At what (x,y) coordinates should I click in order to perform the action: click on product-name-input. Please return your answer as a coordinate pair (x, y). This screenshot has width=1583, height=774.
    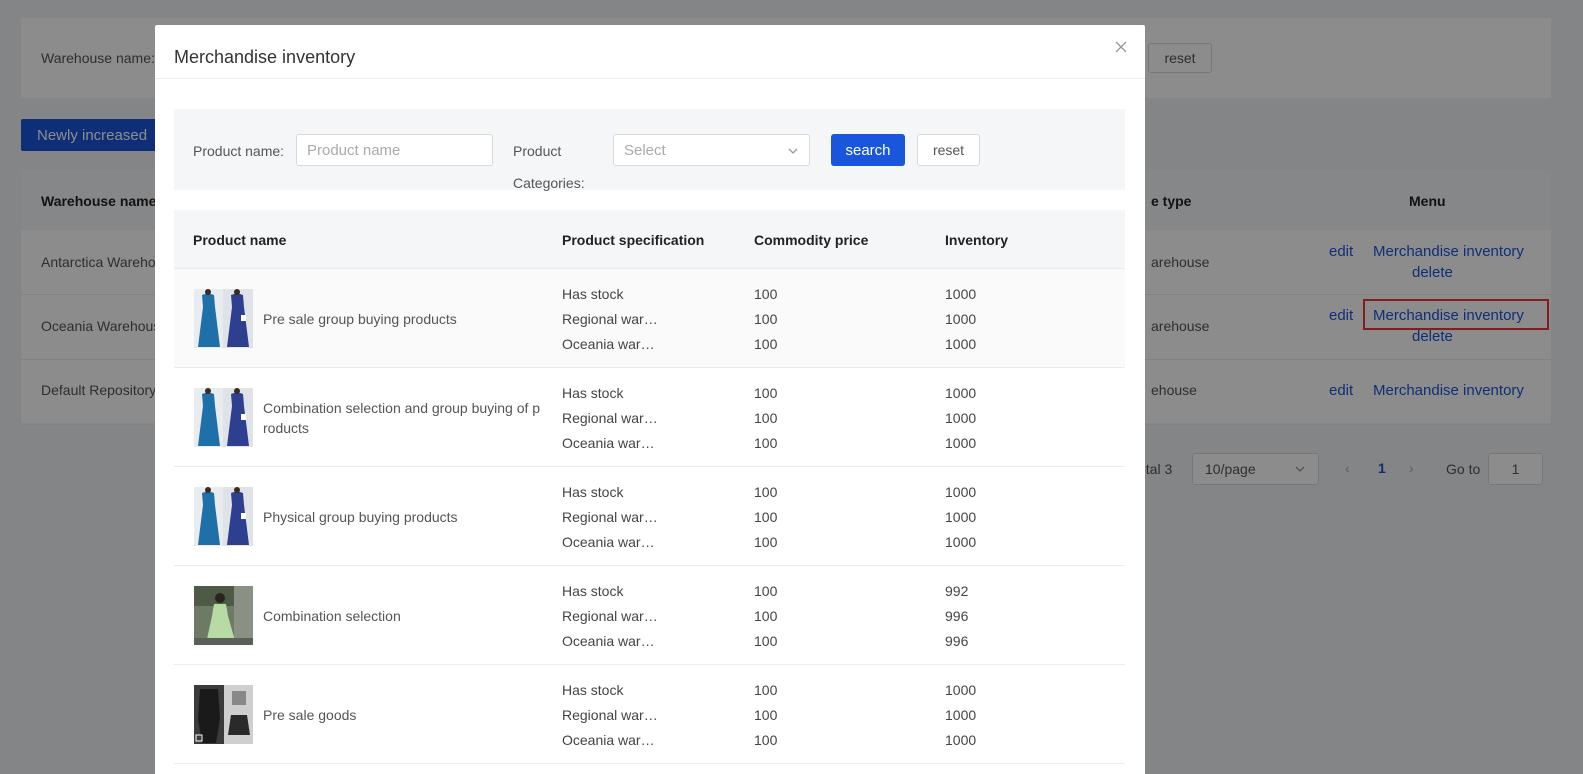
    Looking at the image, I should click on (394, 150).